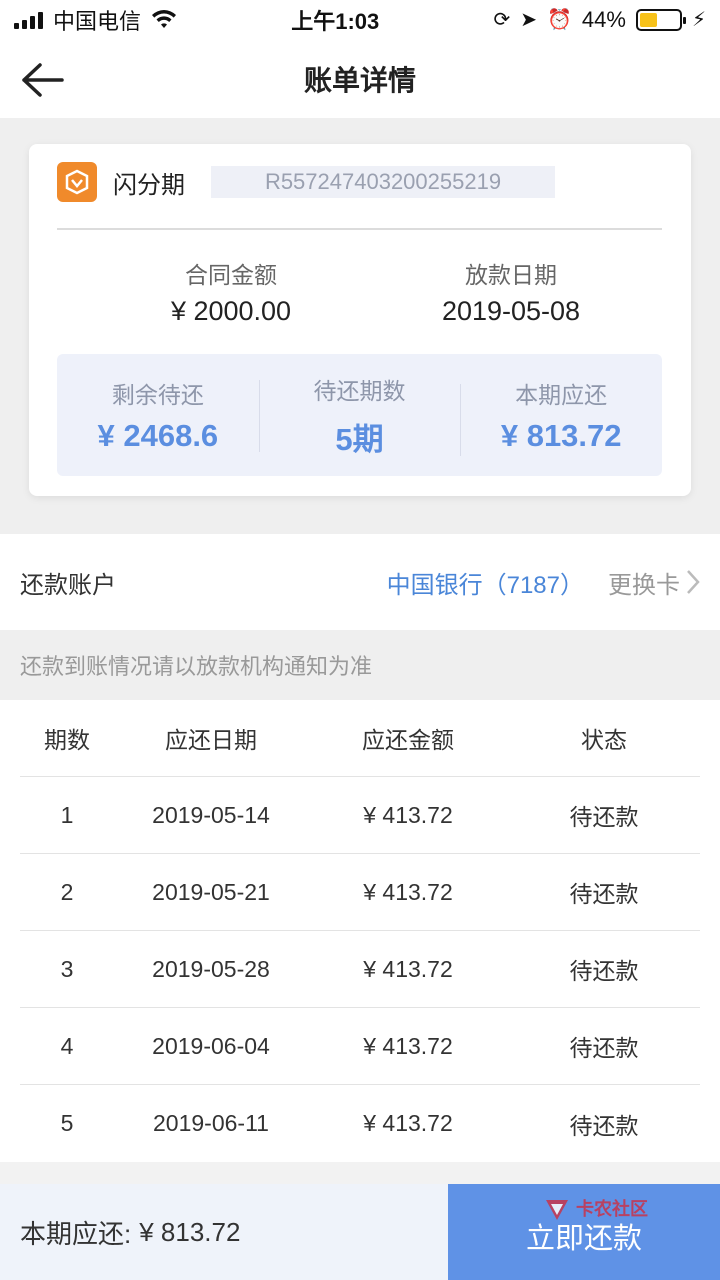 Image resolution: width=720 pixels, height=1280 pixels. What do you see at coordinates (231, 291) in the screenshot?
I see `contract-amount-block: 合同金额 ¥ 2000.00` at bounding box center [231, 291].